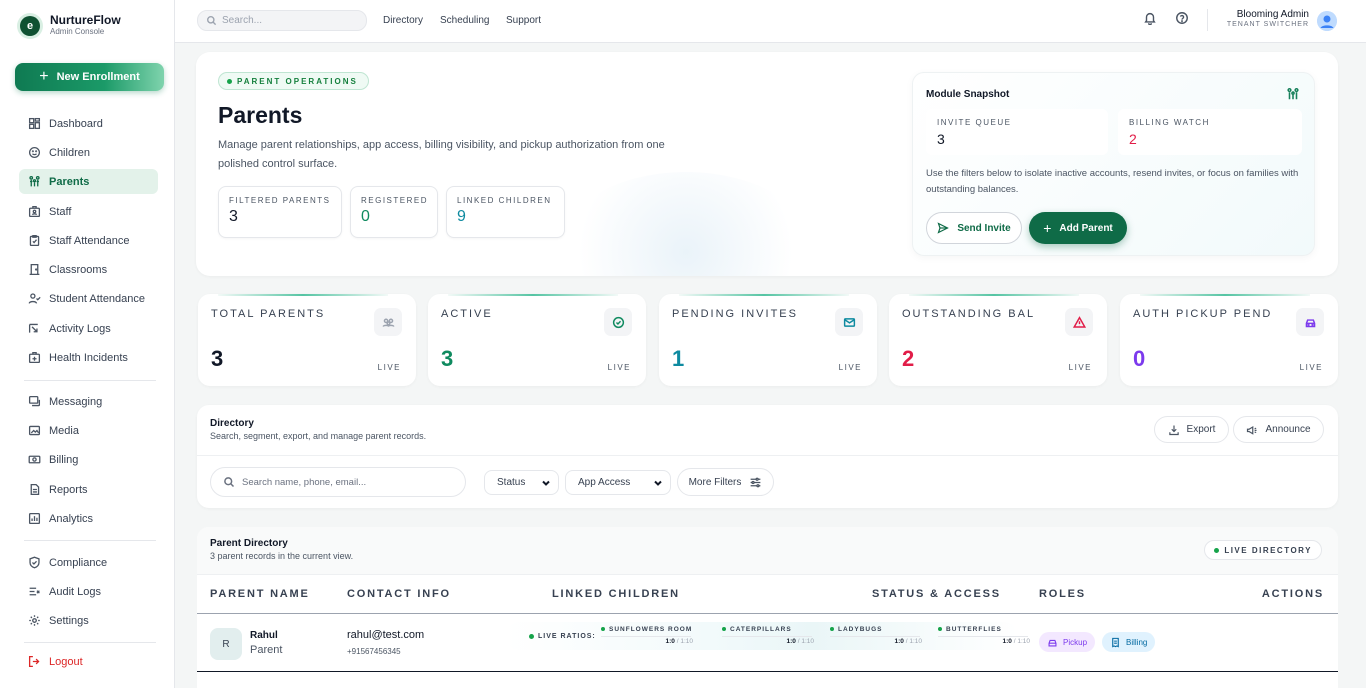 The height and width of the screenshot is (688, 1366). What do you see at coordinates (374, 651) in the screenshot?
I see `parent-phone: +91567456345` at bounding box center [374, 651].